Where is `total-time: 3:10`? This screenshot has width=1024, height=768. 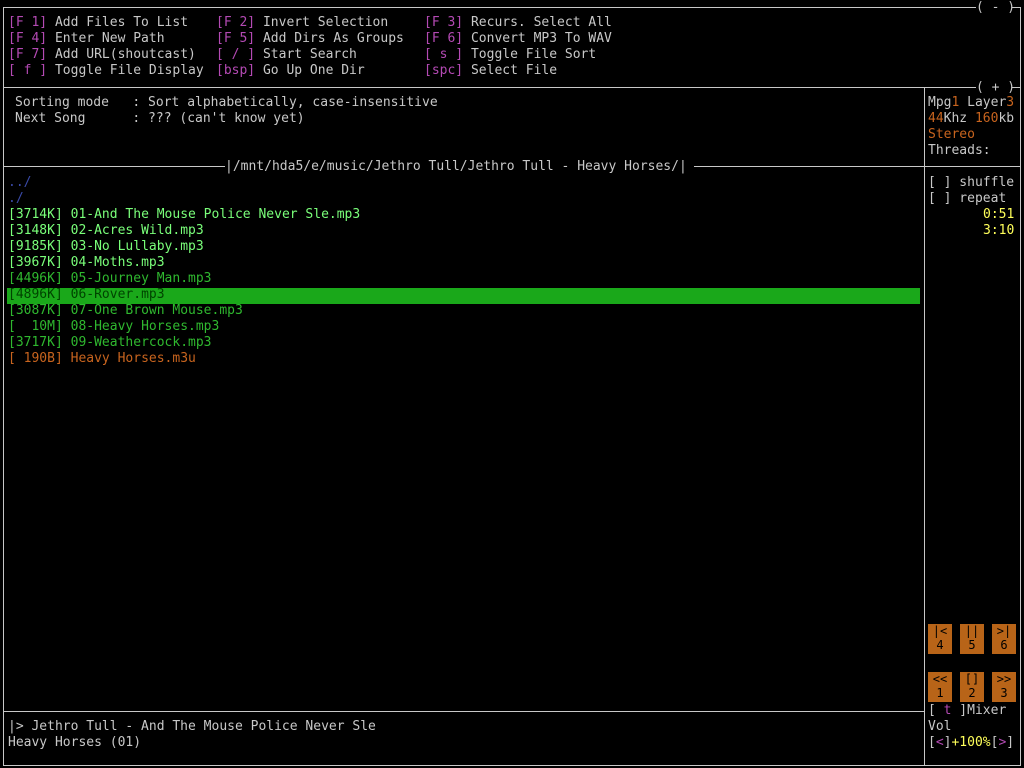
total-time: 3:10 is located at coordinates (999, 230).